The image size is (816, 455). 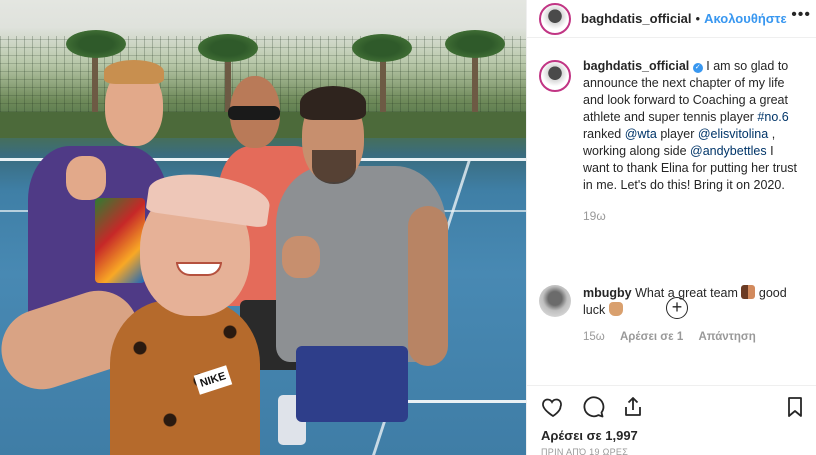 I want to click on follow-button: Ακολουθήστε, so click(x=745, y=18).